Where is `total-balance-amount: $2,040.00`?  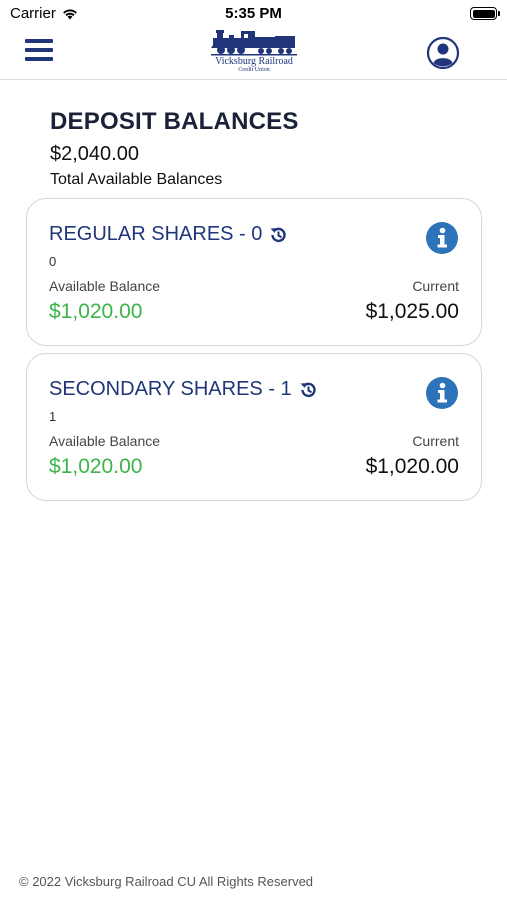 total-balance-amount: $2,040.00 is located at coordinates (94, 154).